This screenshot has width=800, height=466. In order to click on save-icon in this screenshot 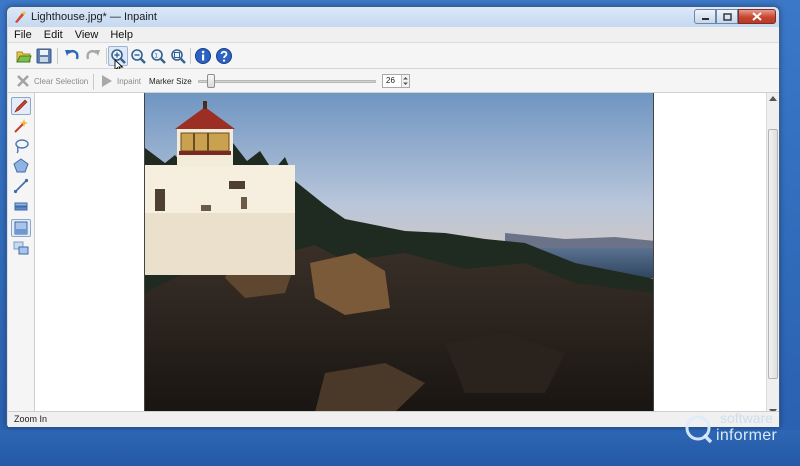, I will do `click(44, 56)`.